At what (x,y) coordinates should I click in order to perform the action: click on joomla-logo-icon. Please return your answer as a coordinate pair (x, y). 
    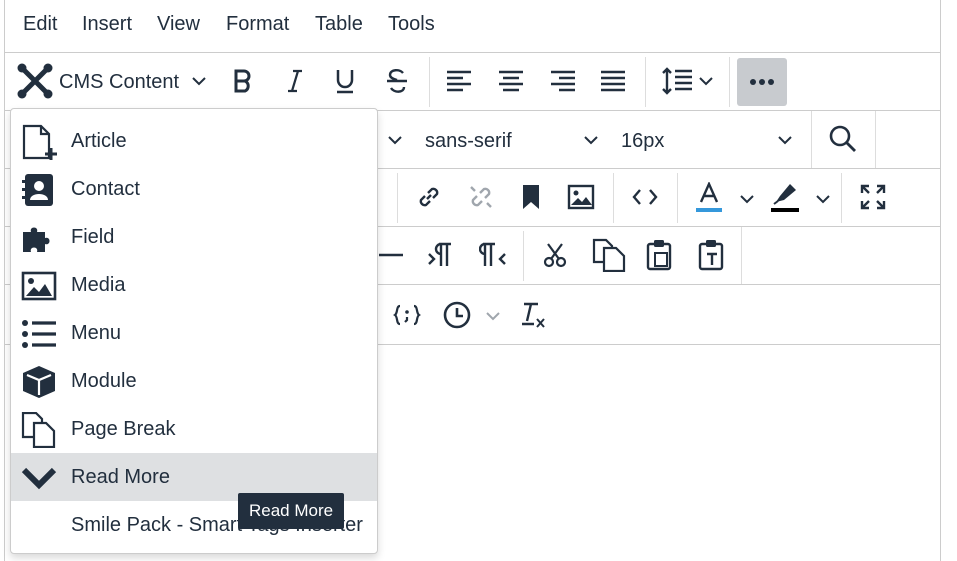
    Looking at the image, I should click on (35, 81).